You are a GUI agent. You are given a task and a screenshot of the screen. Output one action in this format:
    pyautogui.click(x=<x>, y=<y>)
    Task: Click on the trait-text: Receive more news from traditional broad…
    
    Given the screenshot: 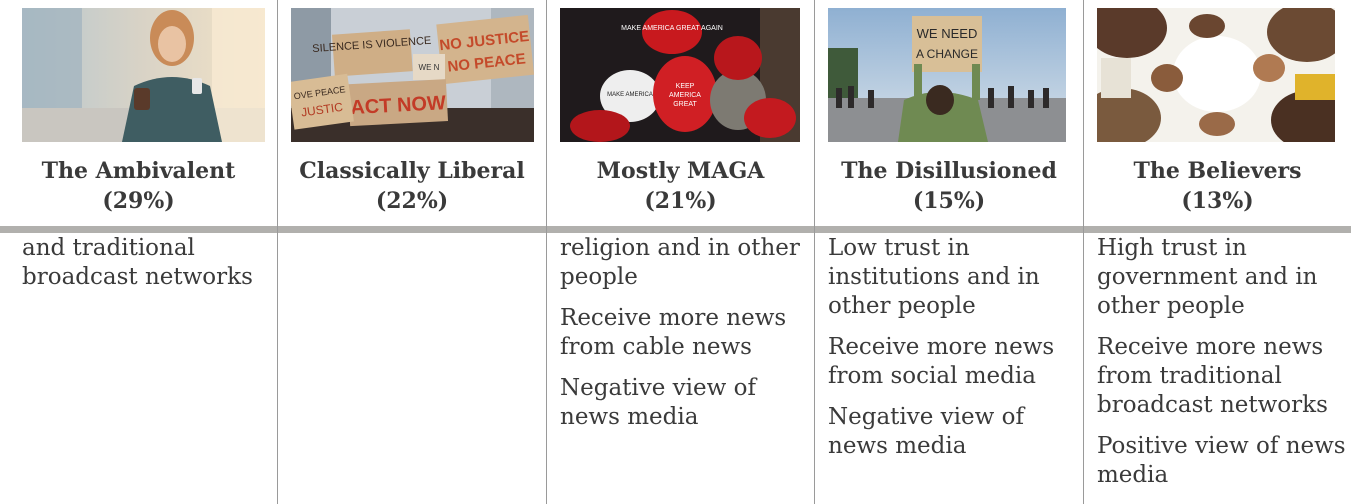 What is the action you would take?
    pyautogui.click(x=1212, y=376)
    